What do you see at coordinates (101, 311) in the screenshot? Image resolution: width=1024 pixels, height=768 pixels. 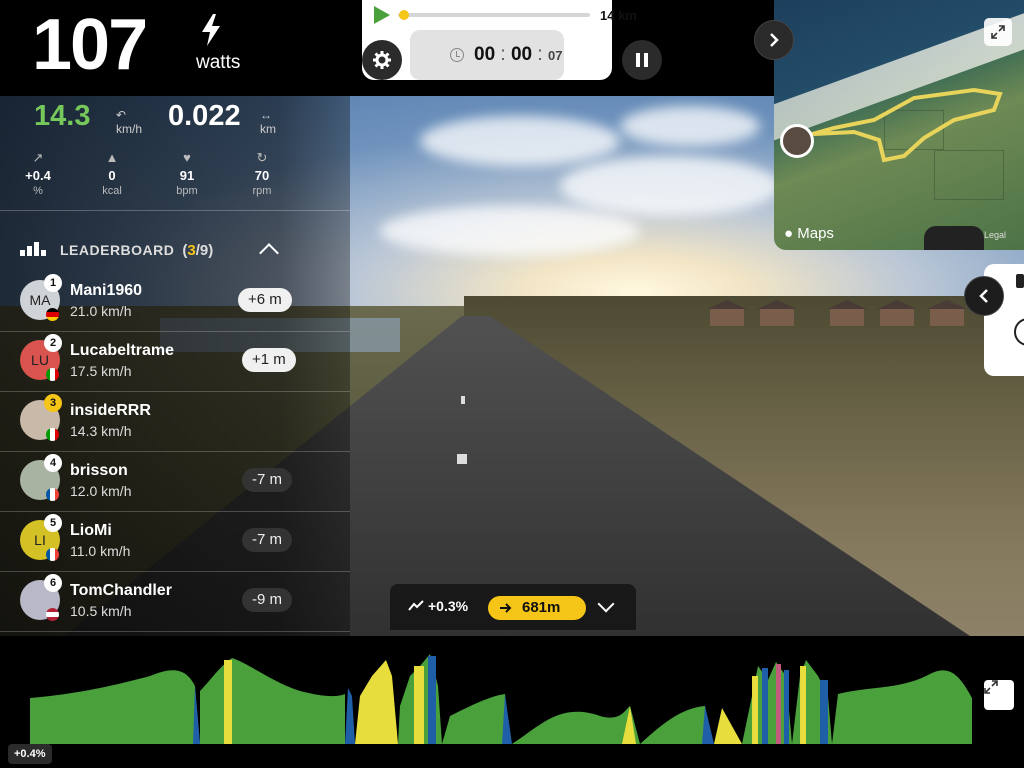 I see `rider-speed: 21.0 km/h` at bounding box center [101, 311].